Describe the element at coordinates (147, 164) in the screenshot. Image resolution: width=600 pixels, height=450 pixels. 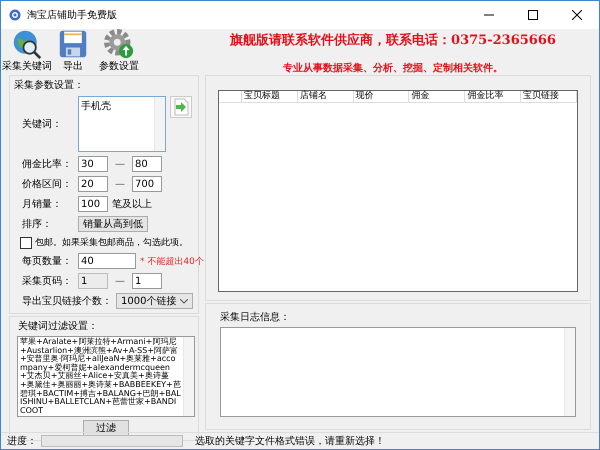
I see `input-field: 80` at that location.